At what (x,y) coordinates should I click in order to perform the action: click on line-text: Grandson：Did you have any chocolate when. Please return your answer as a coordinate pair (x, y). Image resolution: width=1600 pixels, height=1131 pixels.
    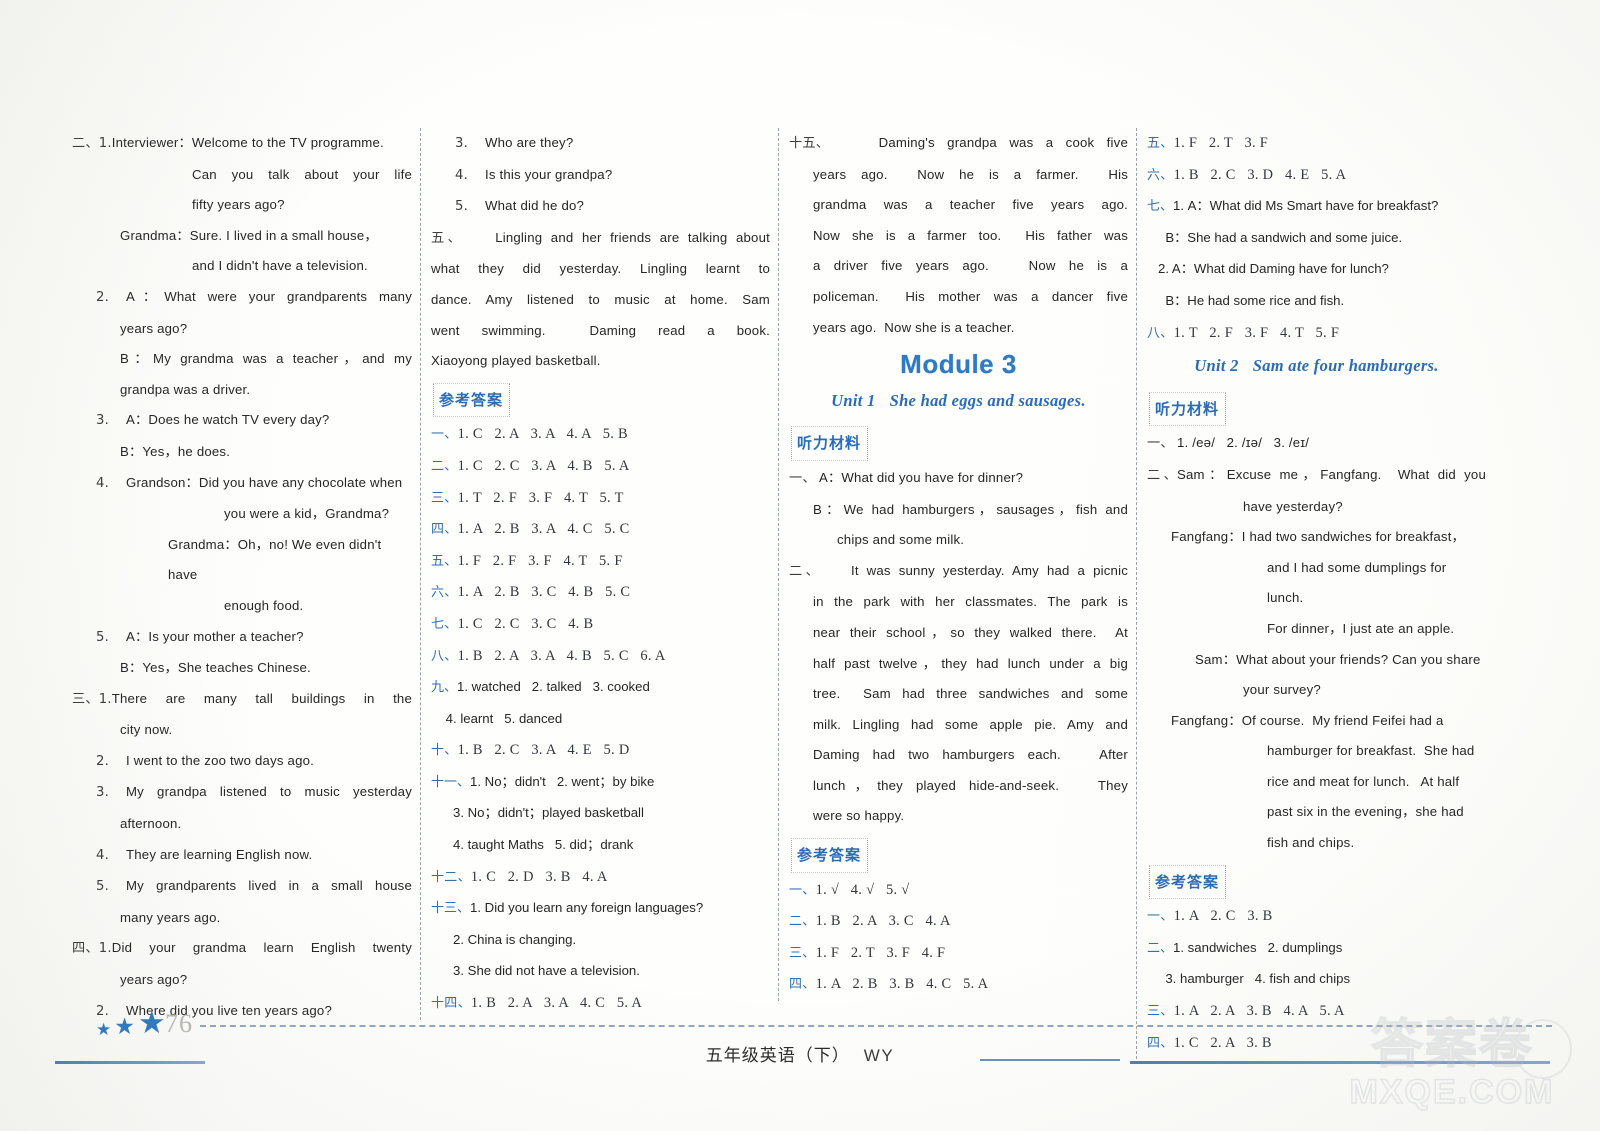
    Looking at the image, I should click on (264, 482).